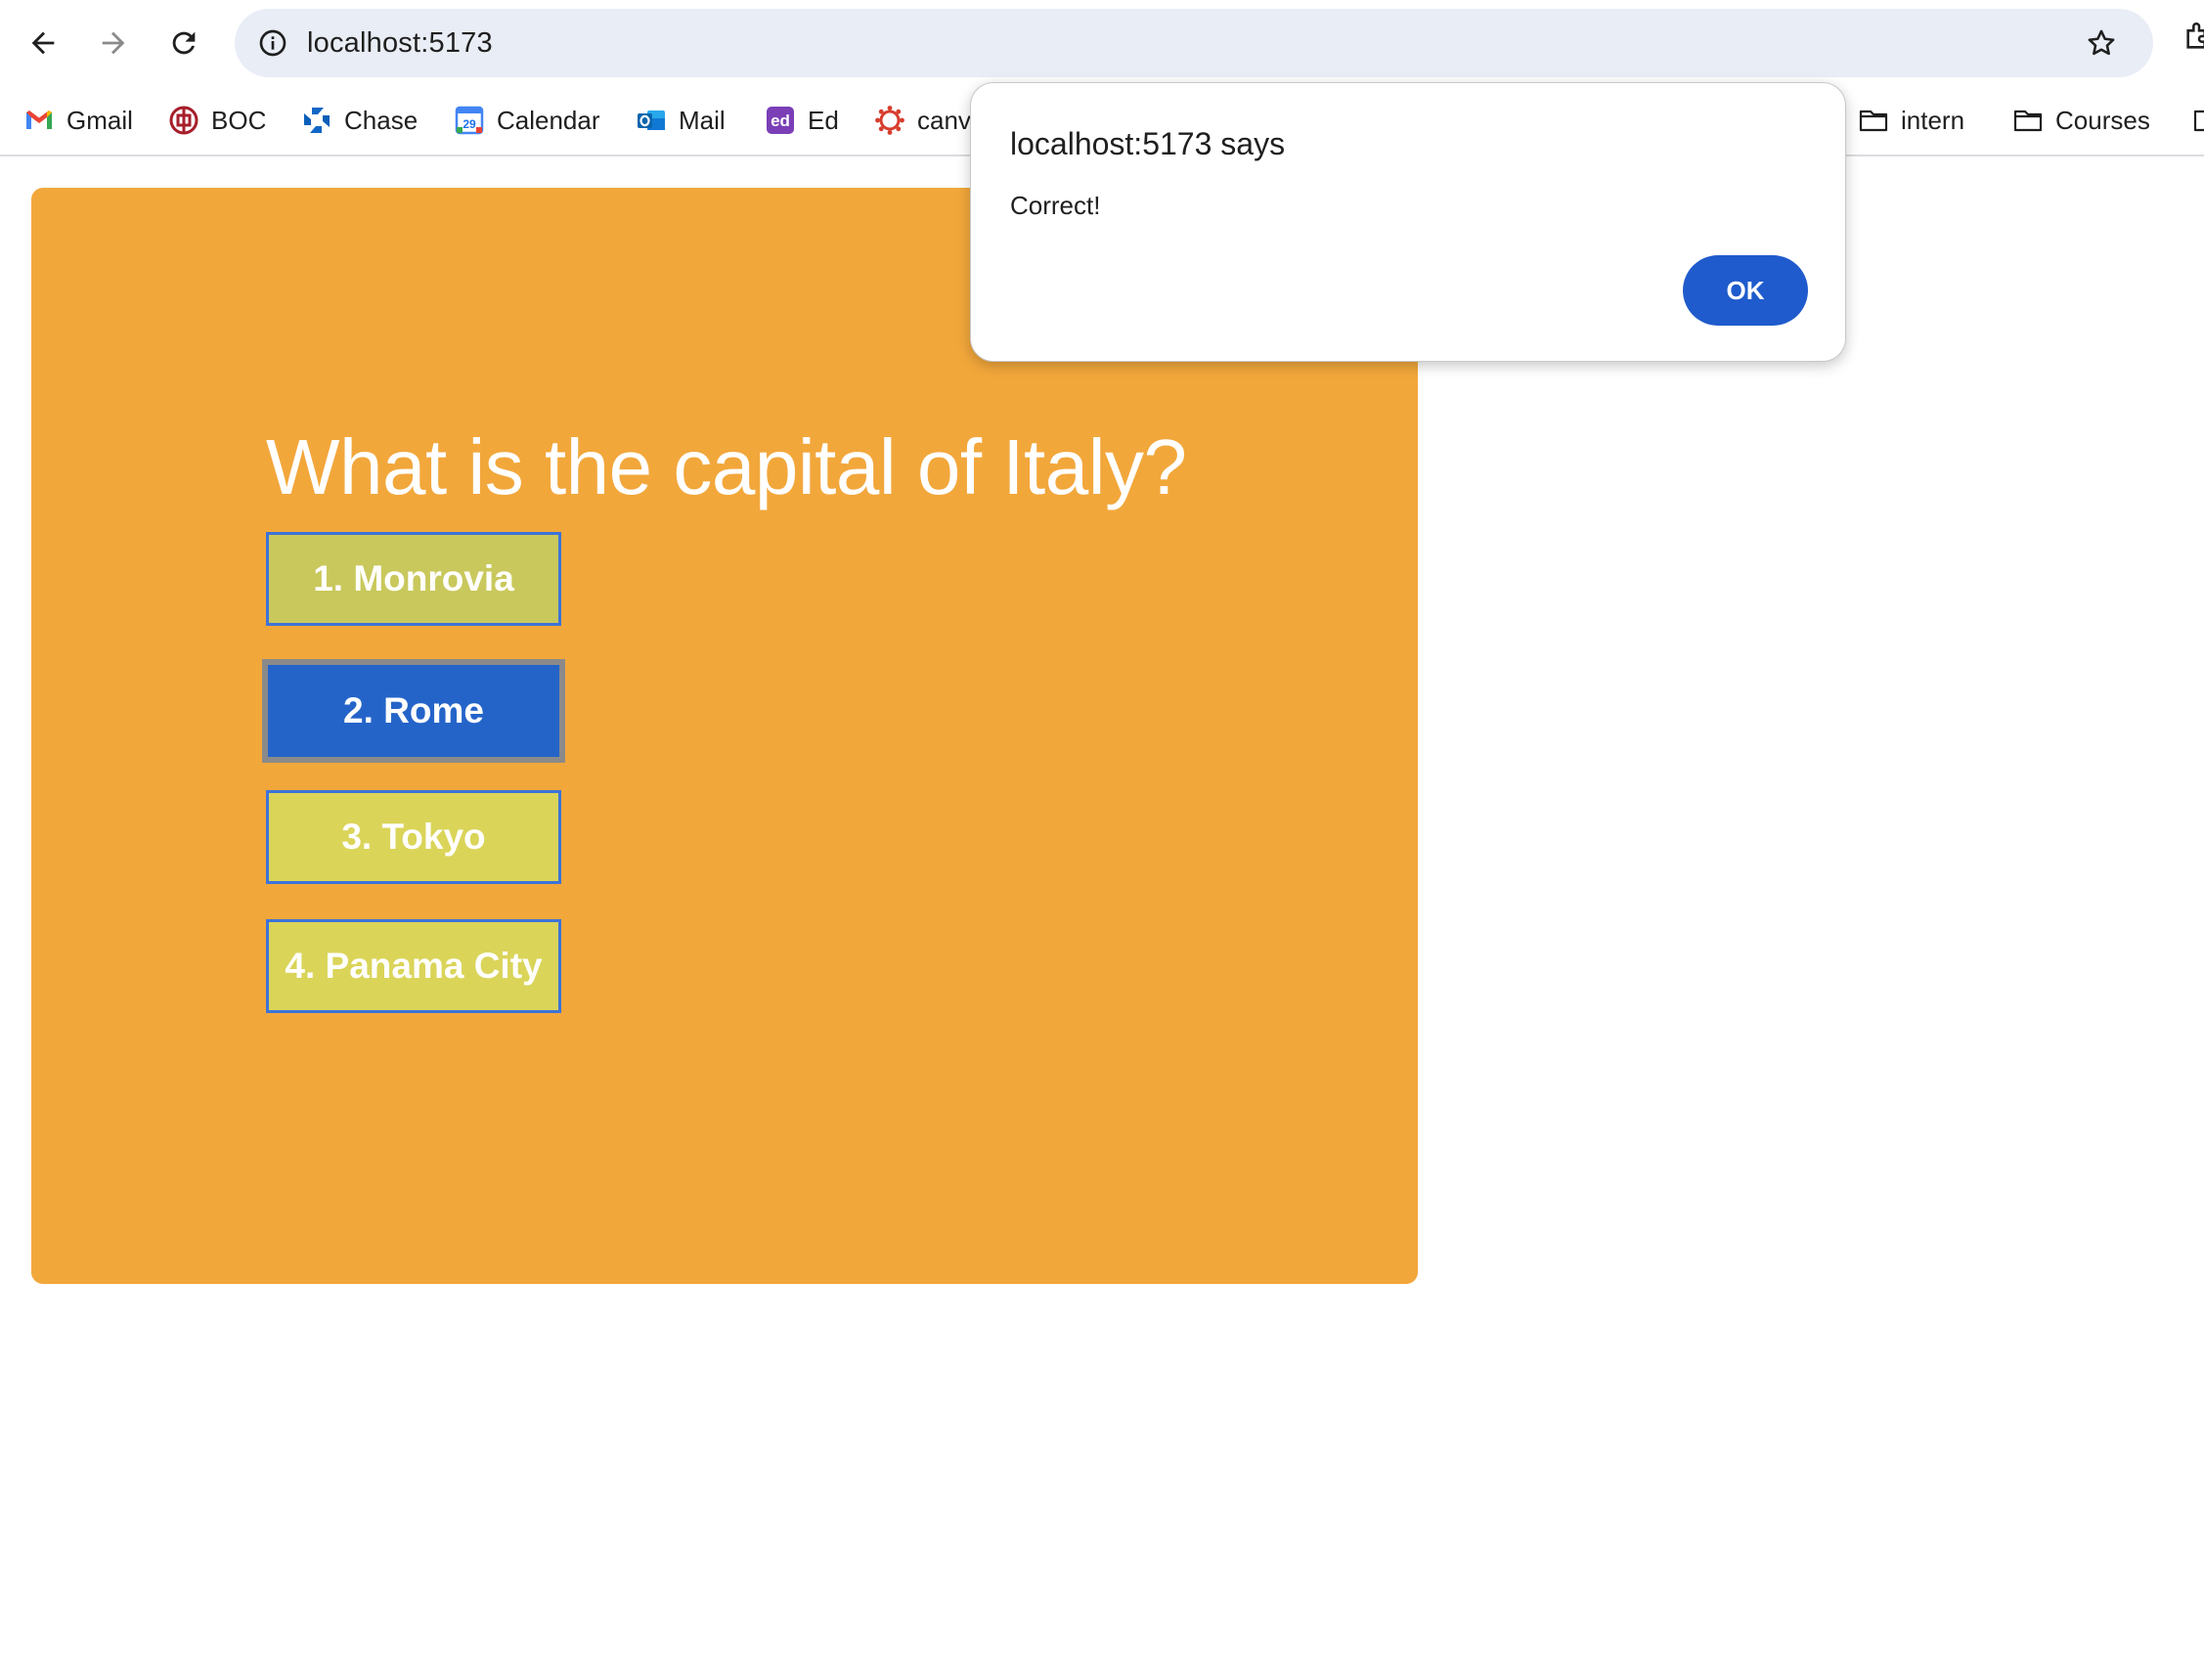 The width and height of the screenshot is (2204, 1680). I want to click on bookmark-overflow, so click(2198, 120).